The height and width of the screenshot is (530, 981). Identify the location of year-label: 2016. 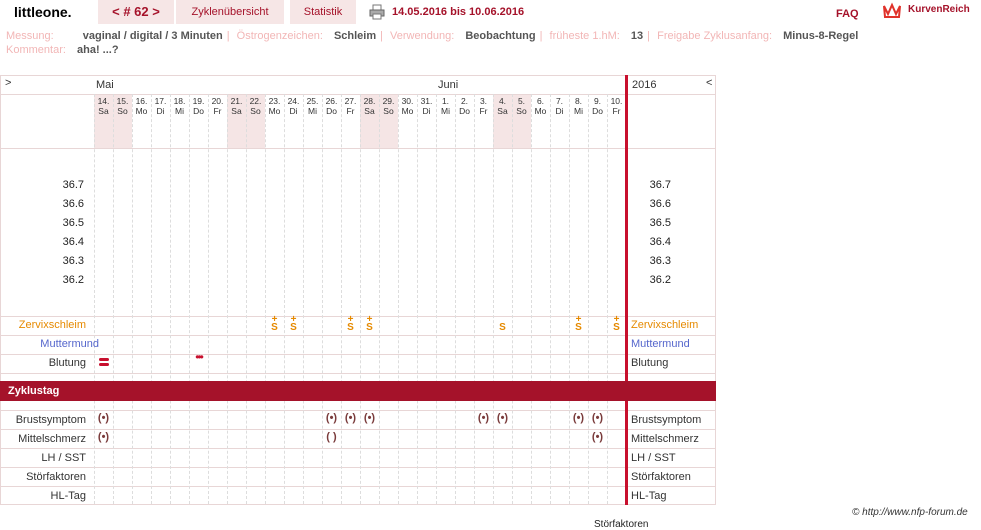
(644, 85).